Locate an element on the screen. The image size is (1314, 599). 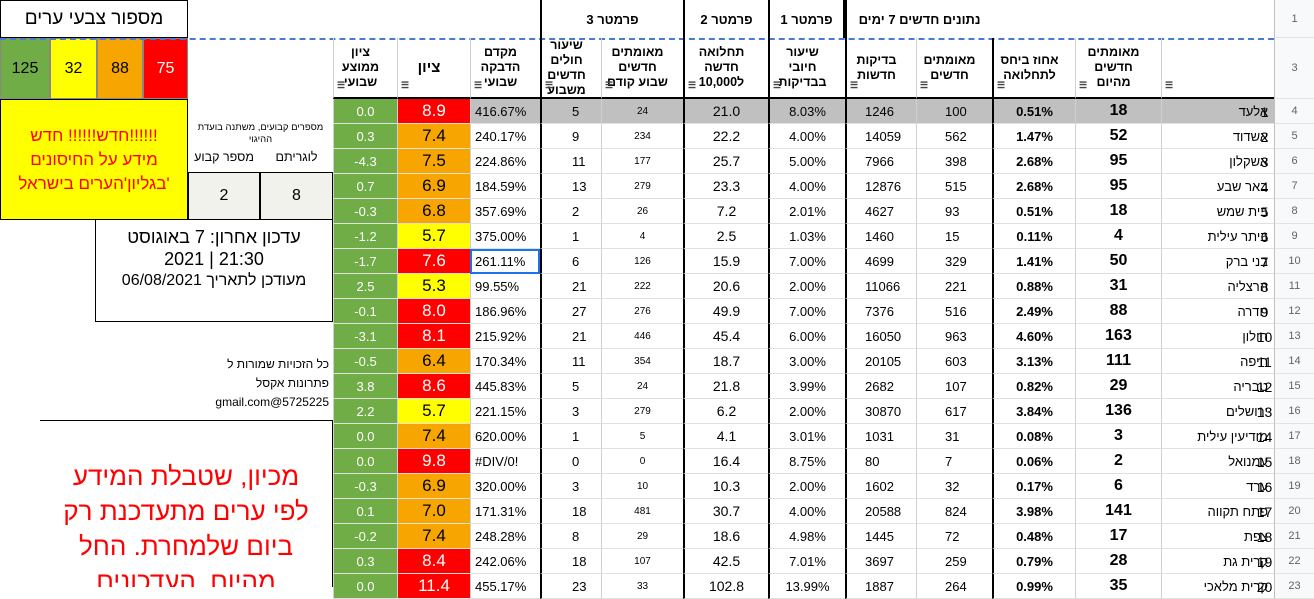
cell-tests: 11066 is located at coordinates (880, 286).